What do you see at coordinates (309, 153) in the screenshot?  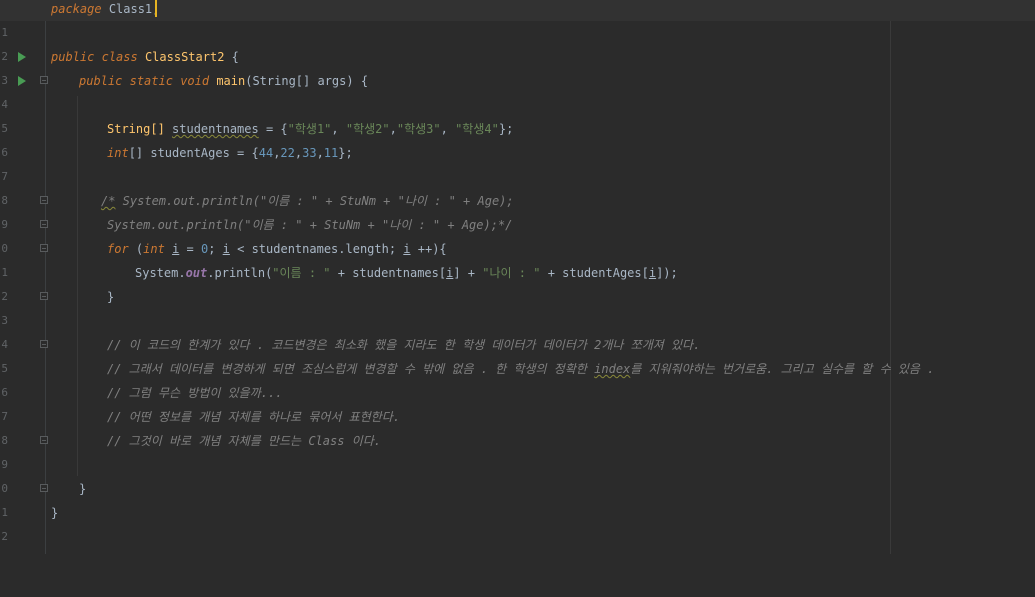 I see `number-literal: 33` at bounding box center [309, 153].